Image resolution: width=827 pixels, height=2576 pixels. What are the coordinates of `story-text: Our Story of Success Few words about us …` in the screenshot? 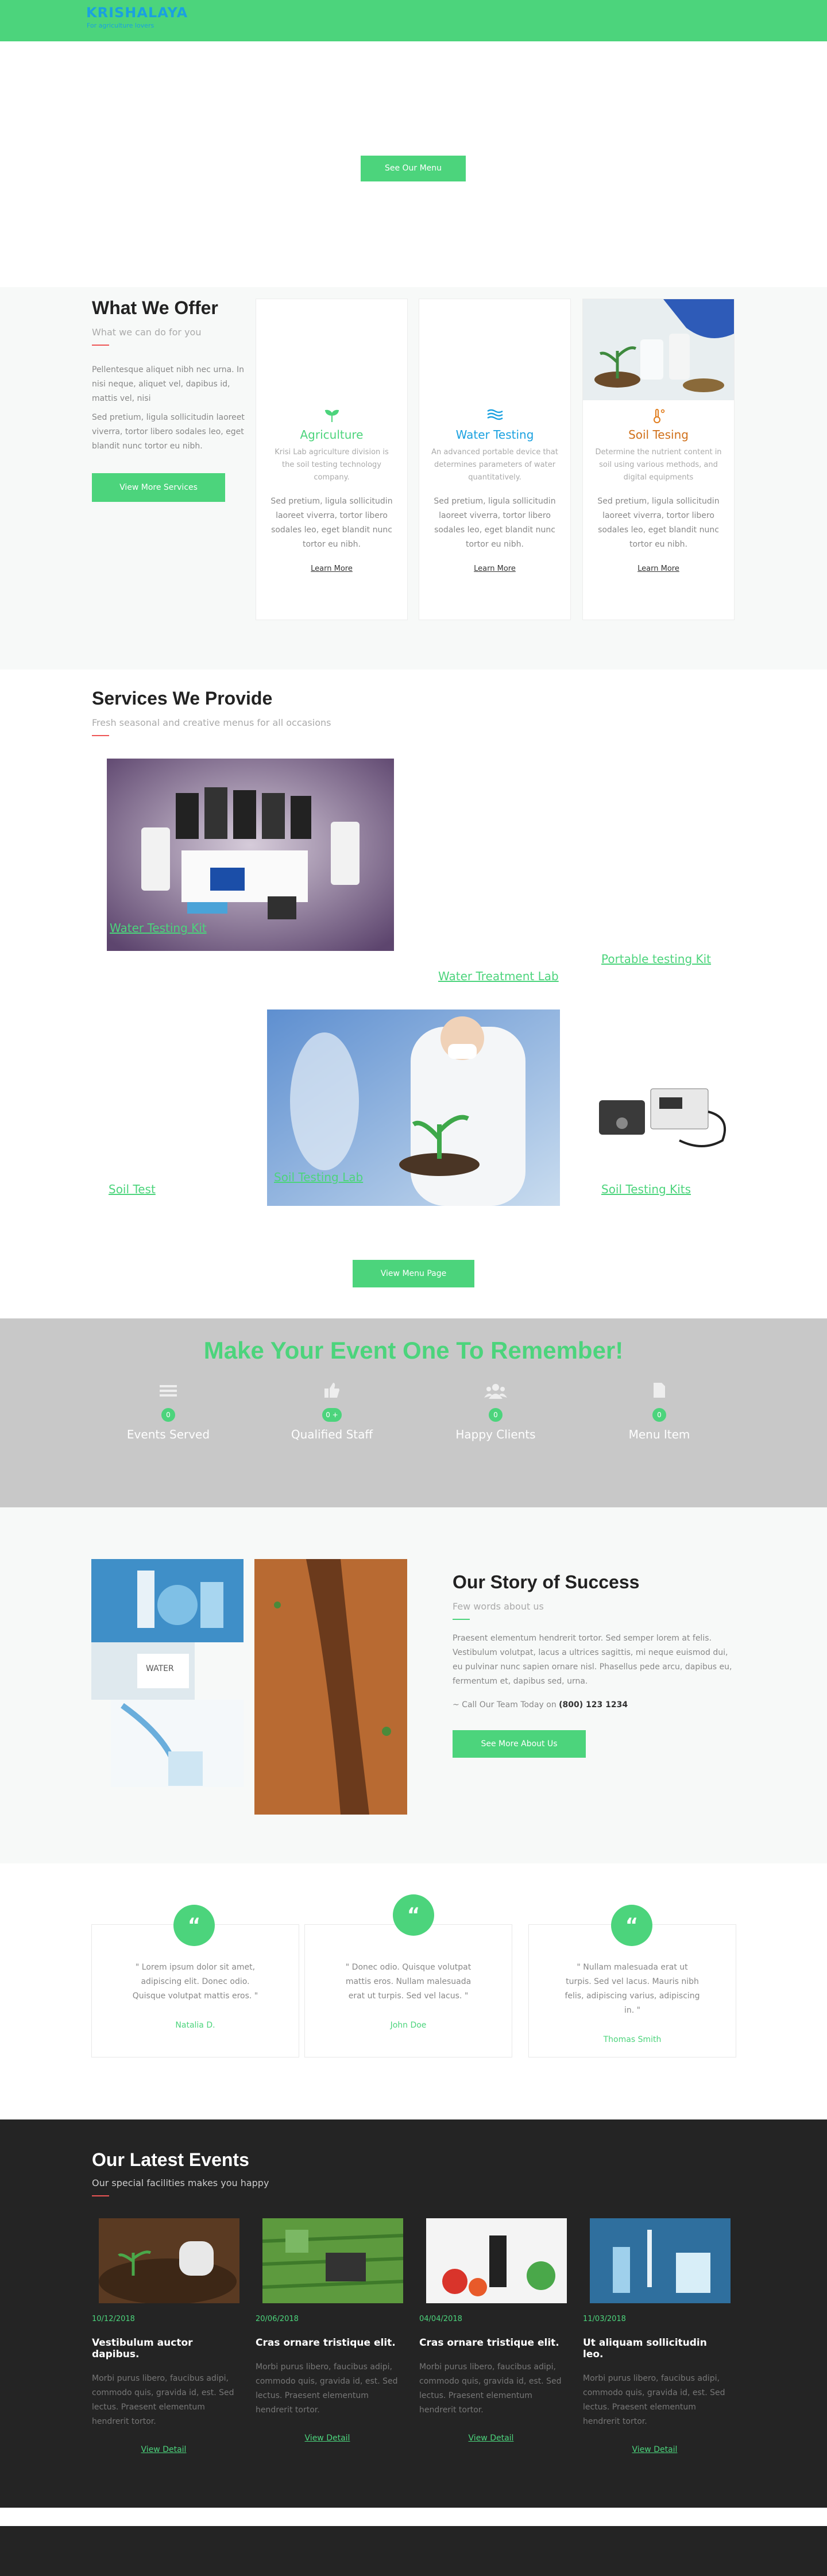 It's located at (593, 1665).